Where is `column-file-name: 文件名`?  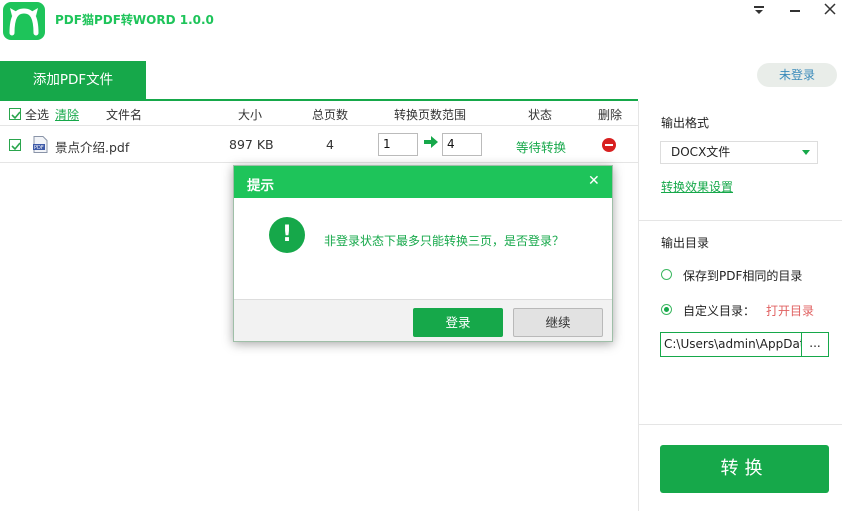 column-file-name: 文件名 is located at coordinates (124, 115).